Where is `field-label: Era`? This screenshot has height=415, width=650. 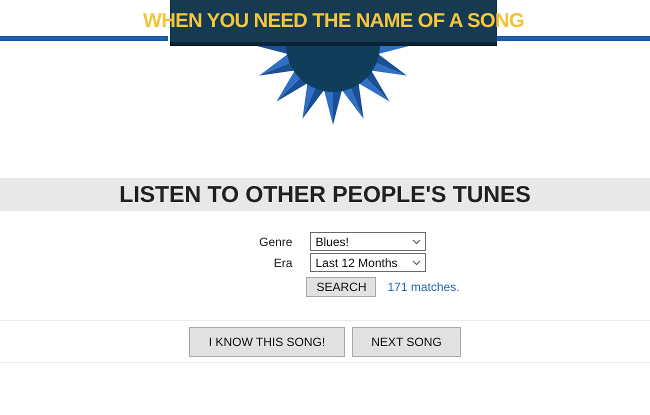
field-label: Era is located at coordinates (282, 263).